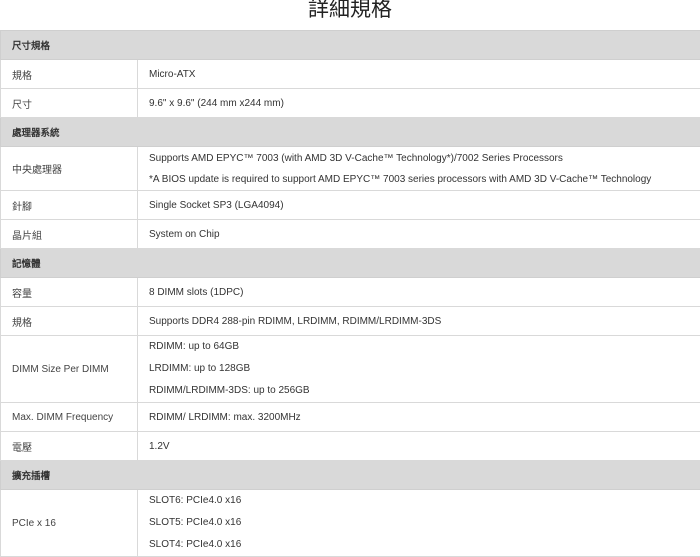 The image size is (700, 557). I want to click on spec-value: Single Socket SP3 (LGA4094), so click(419, 205).